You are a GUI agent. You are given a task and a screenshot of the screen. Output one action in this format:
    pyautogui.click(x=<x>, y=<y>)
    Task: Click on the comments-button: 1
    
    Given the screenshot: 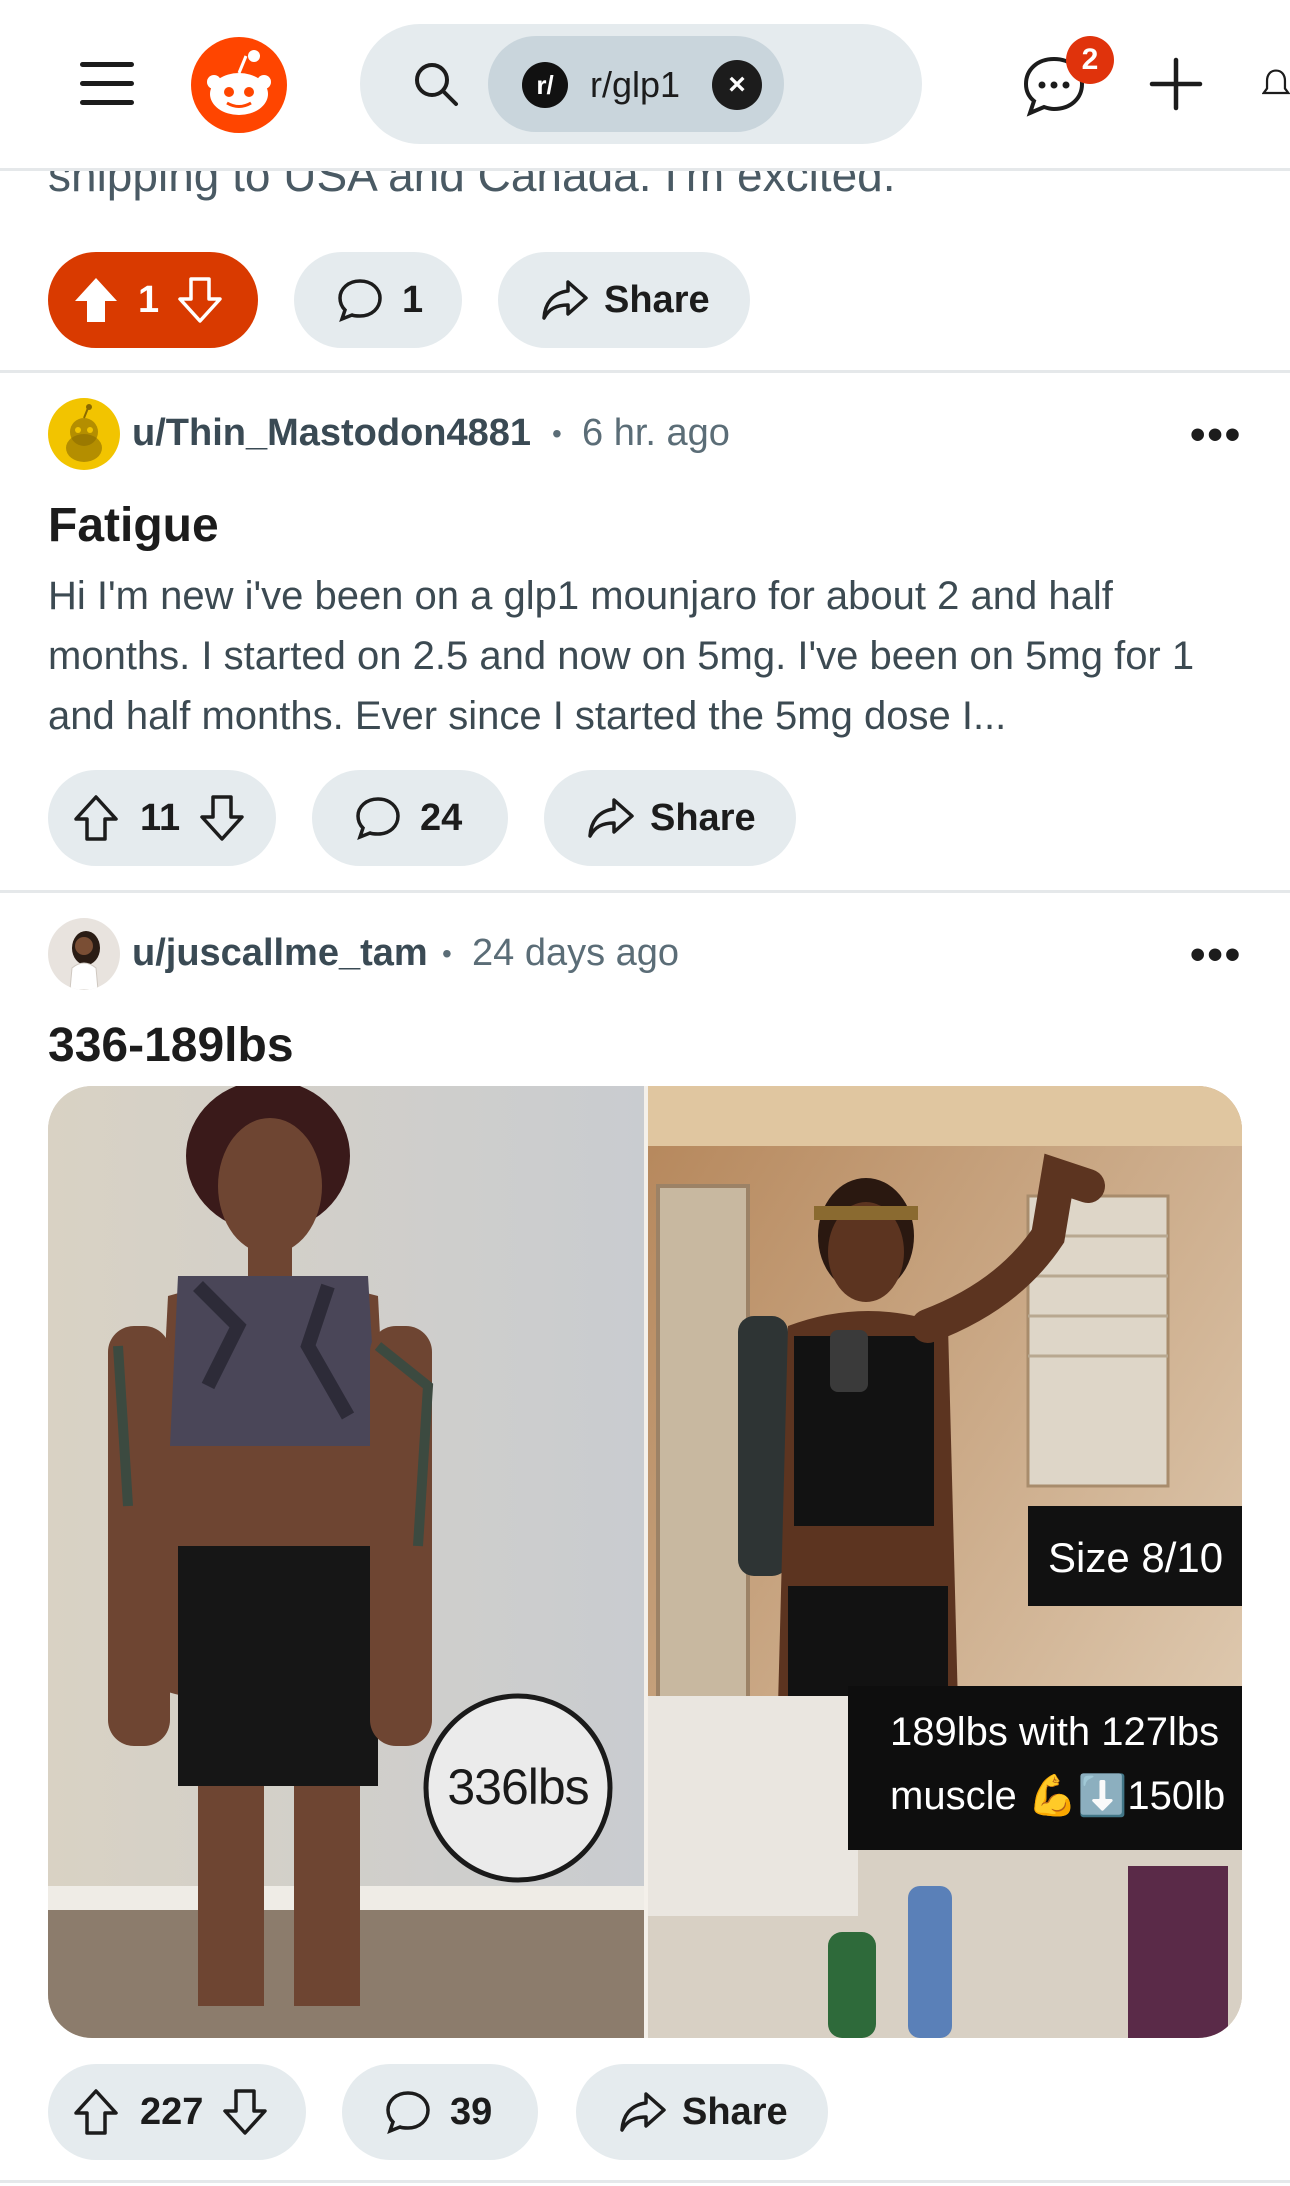 What is the action you would take?
    pyautogui.click(x=378, y=300)
    